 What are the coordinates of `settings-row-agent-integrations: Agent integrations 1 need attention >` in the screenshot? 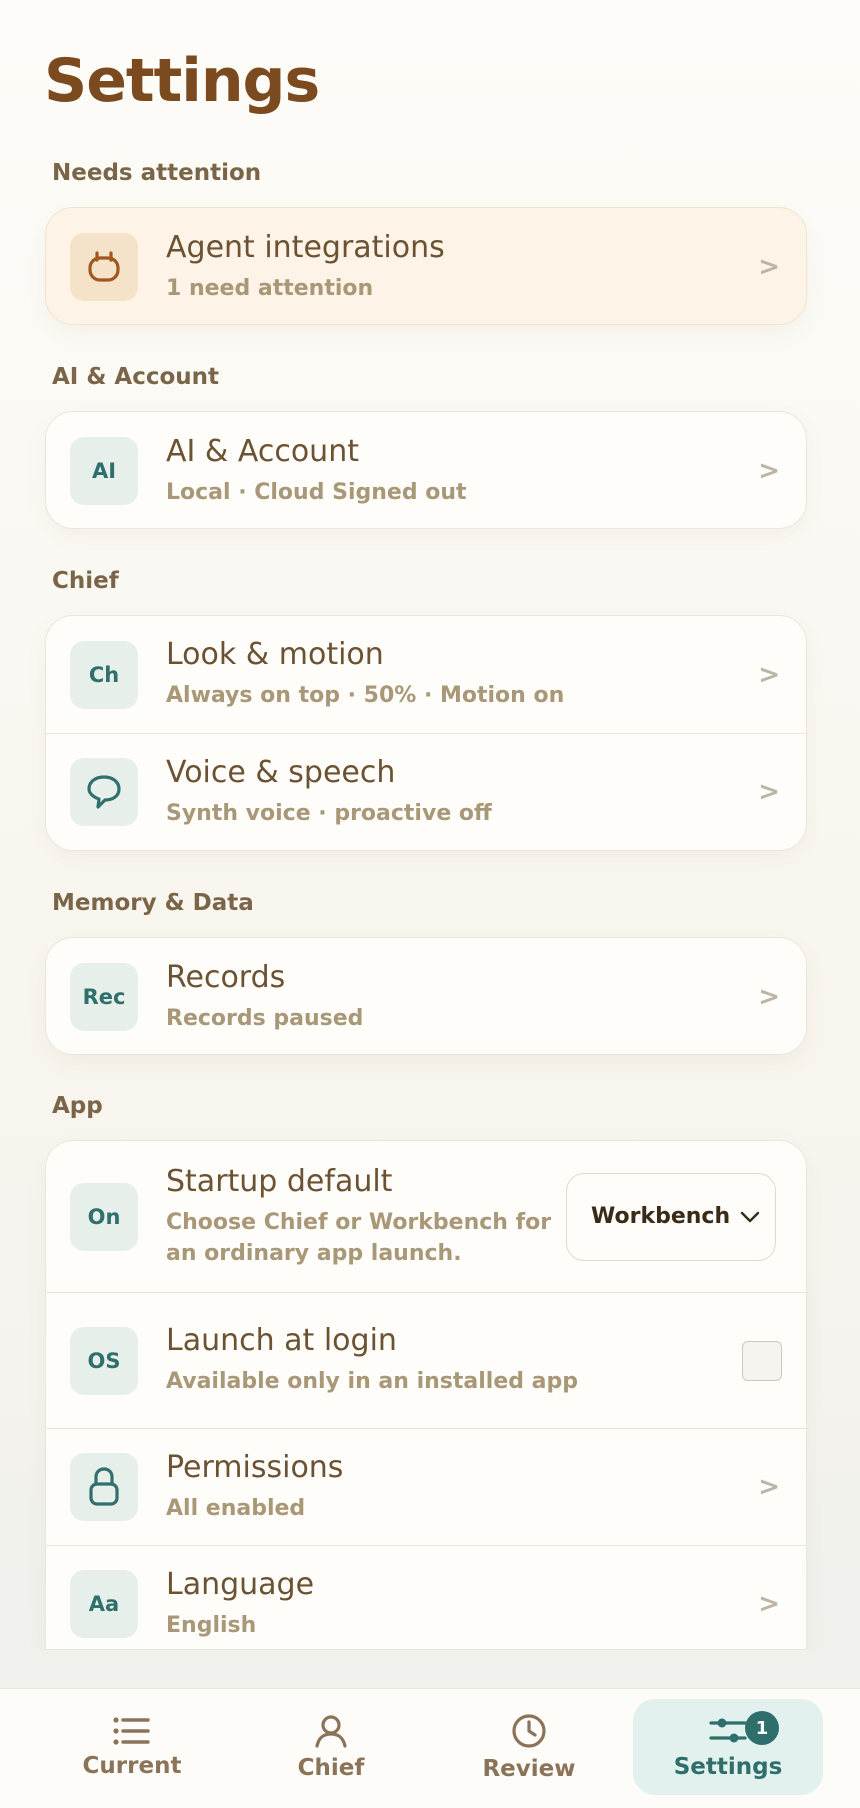 It's located at (426, 266).